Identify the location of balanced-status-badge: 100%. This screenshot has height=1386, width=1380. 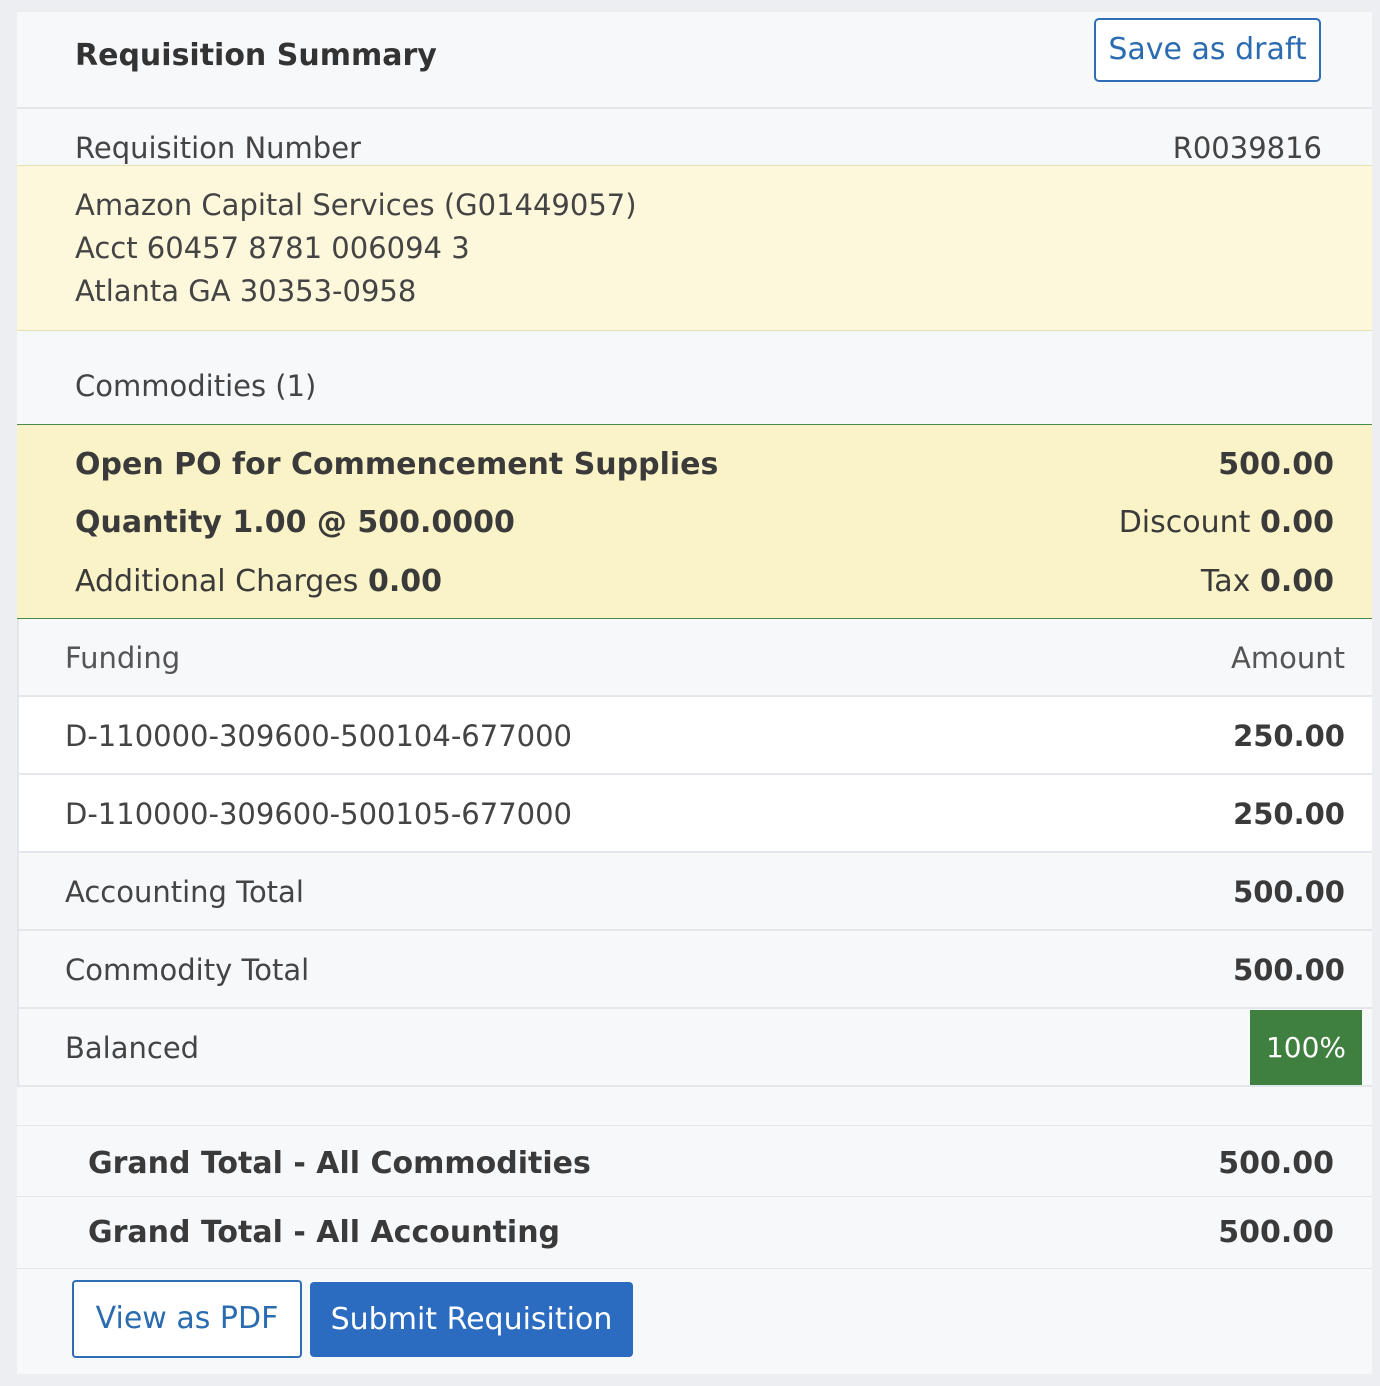
(1306, 1047).